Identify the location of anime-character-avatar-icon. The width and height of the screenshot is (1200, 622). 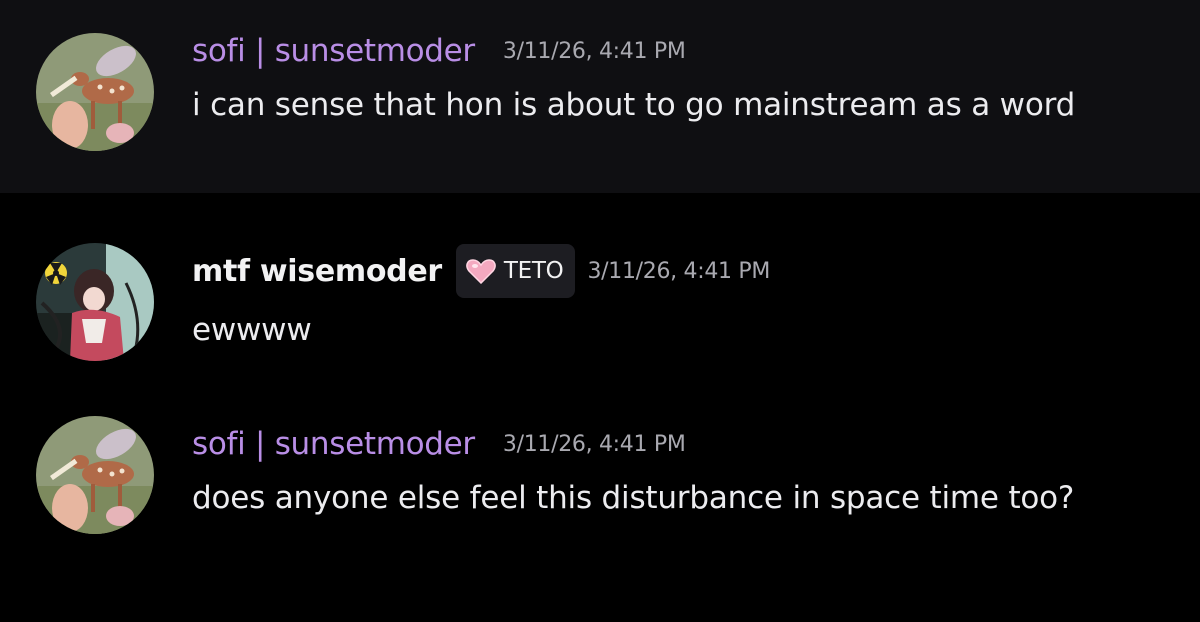
(95, 302).